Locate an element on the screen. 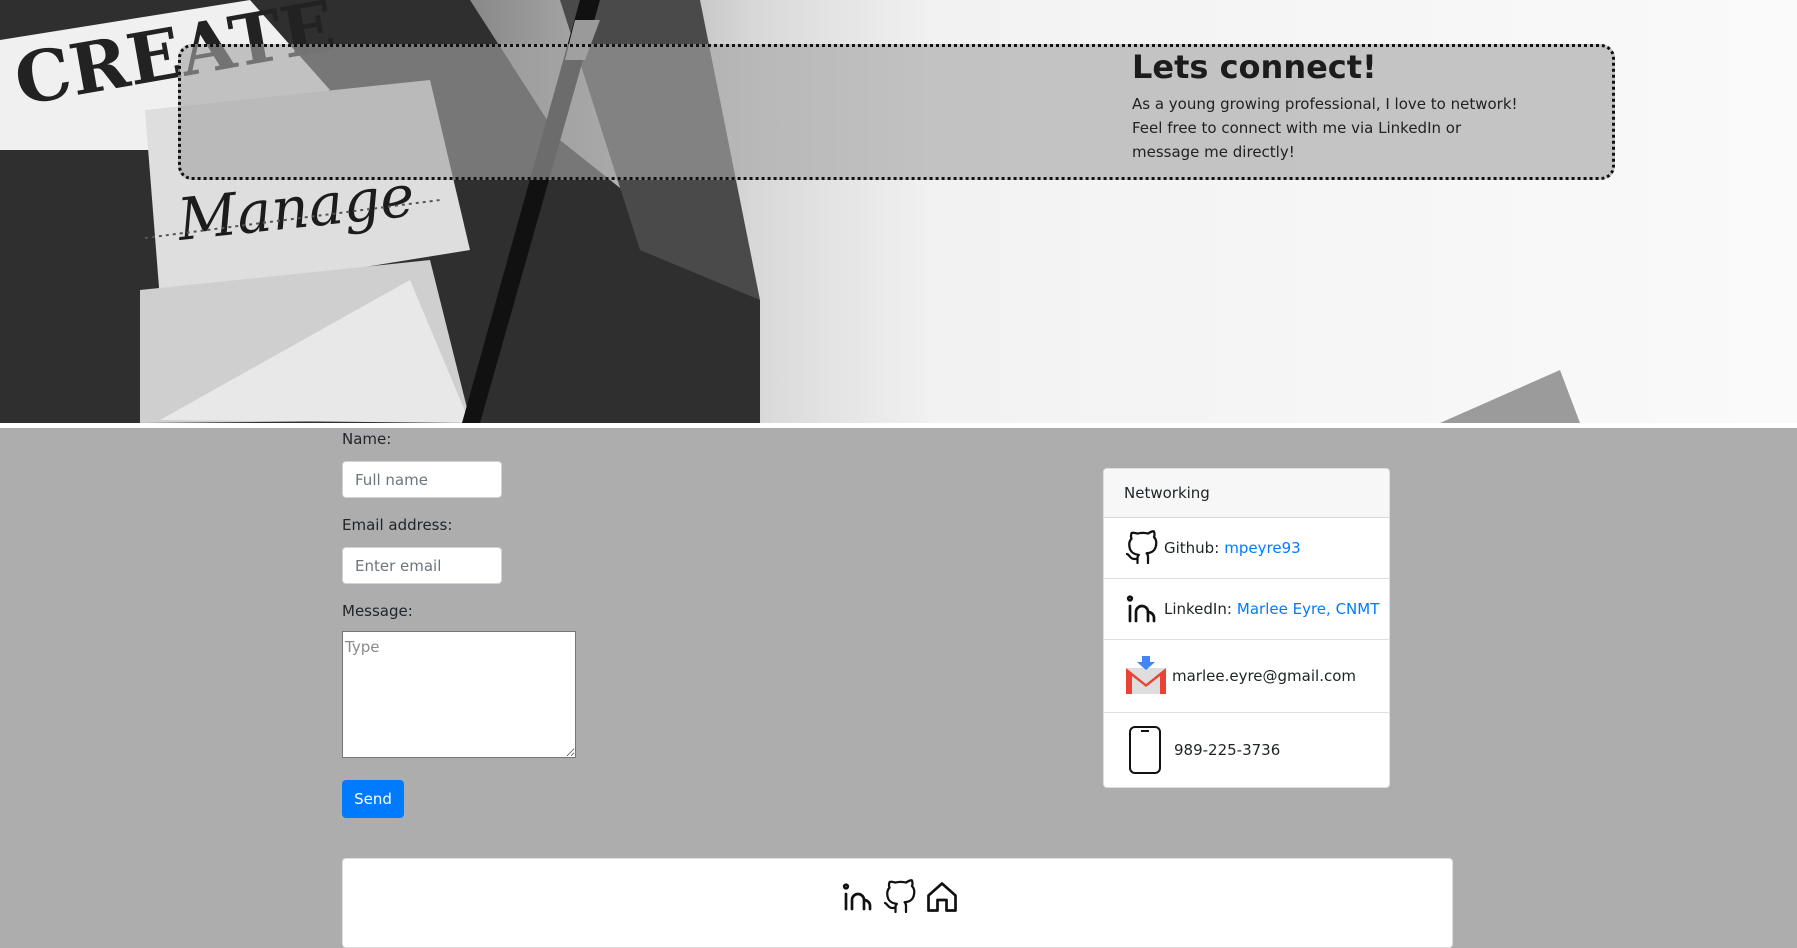  email-label: Email address: is located at coordinates (397, 525).